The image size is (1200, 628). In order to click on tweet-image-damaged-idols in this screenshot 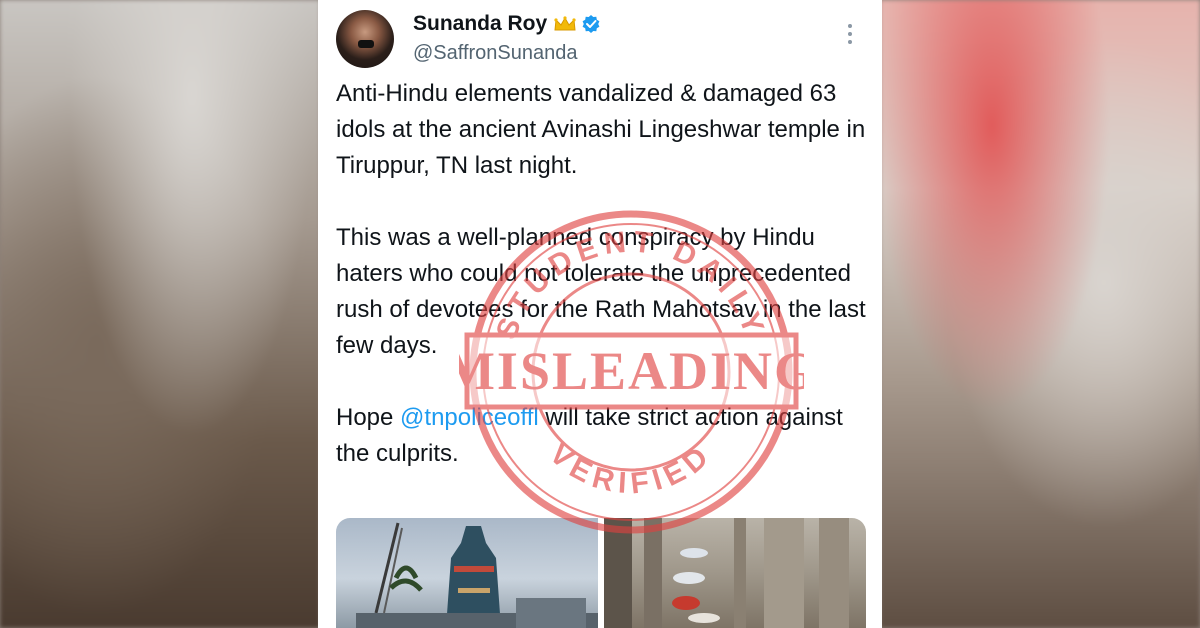, I will do `click(735, 573)`.